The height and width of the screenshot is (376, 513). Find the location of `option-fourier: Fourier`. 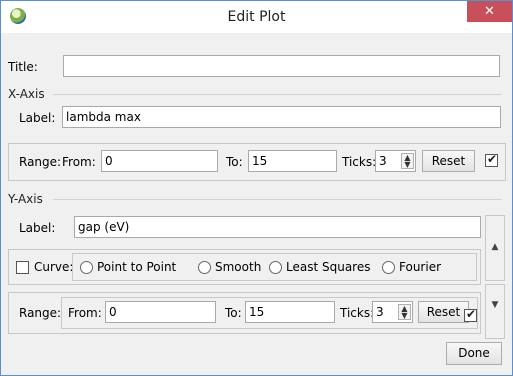

option-fourier: Fourier is located at coordinates (420, 267).